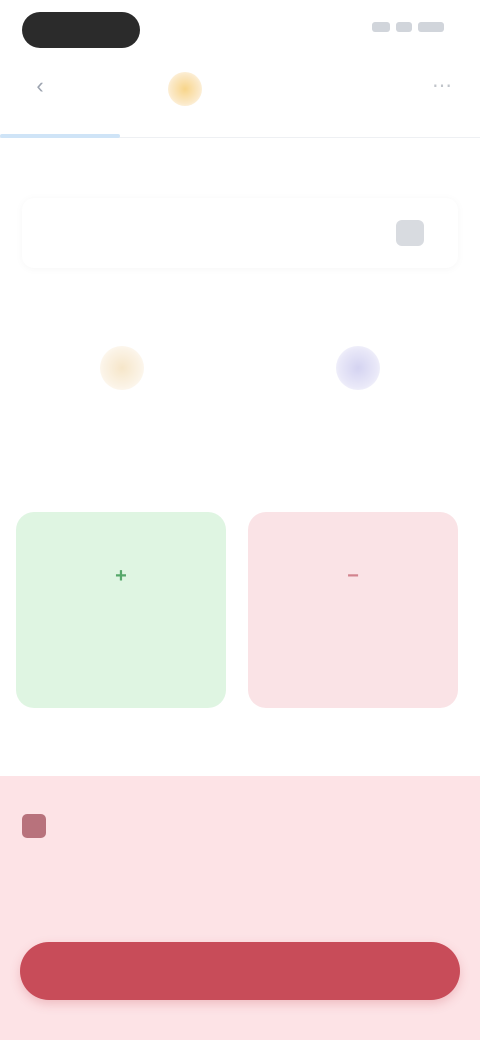 The height and width of the screenshot is (1040, 480). I want to click on chevron-left-icon: ‹, so click(40, 86).